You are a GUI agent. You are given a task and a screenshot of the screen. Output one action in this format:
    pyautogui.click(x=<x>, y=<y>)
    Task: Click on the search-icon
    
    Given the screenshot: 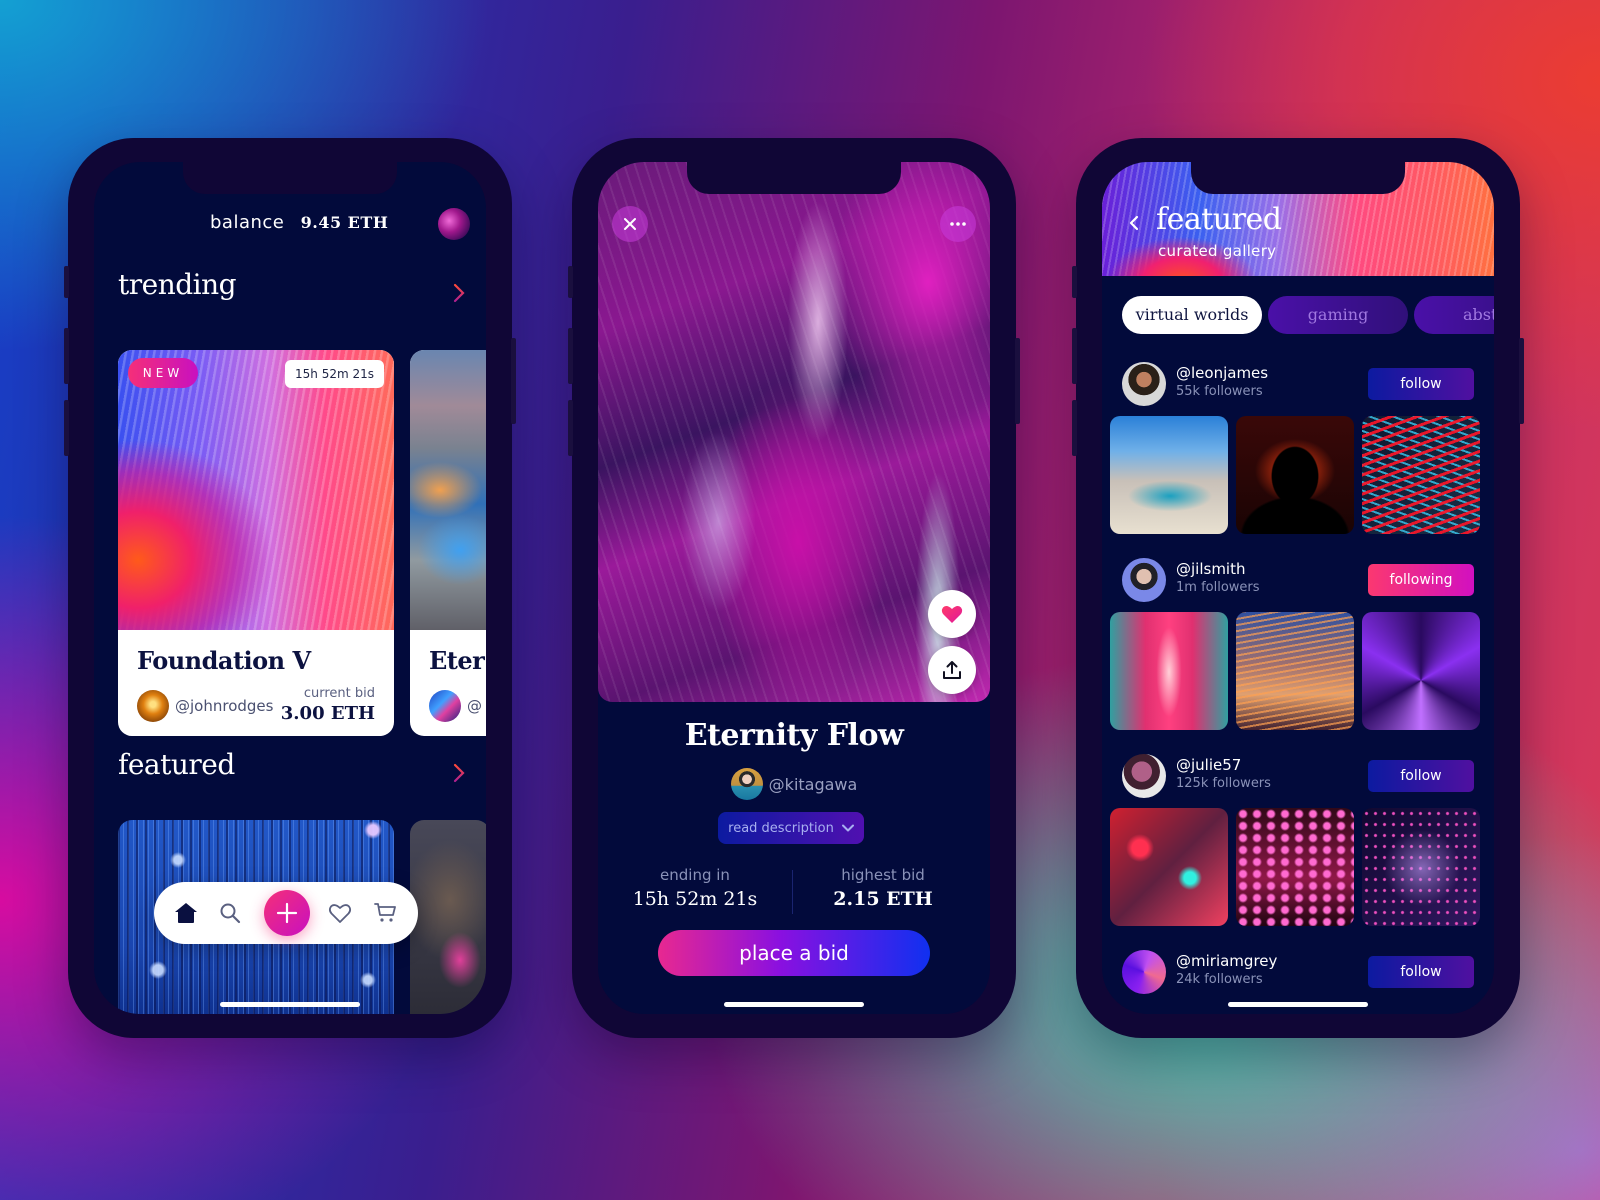 What is the action you would take?
    pyautogui.click(x=230, y=913)
    